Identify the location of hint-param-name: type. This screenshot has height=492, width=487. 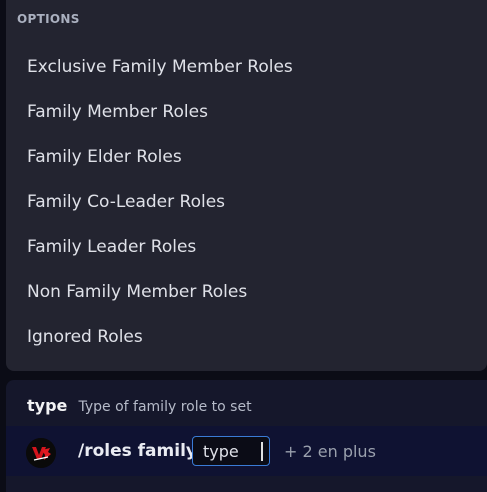
(47, 405).